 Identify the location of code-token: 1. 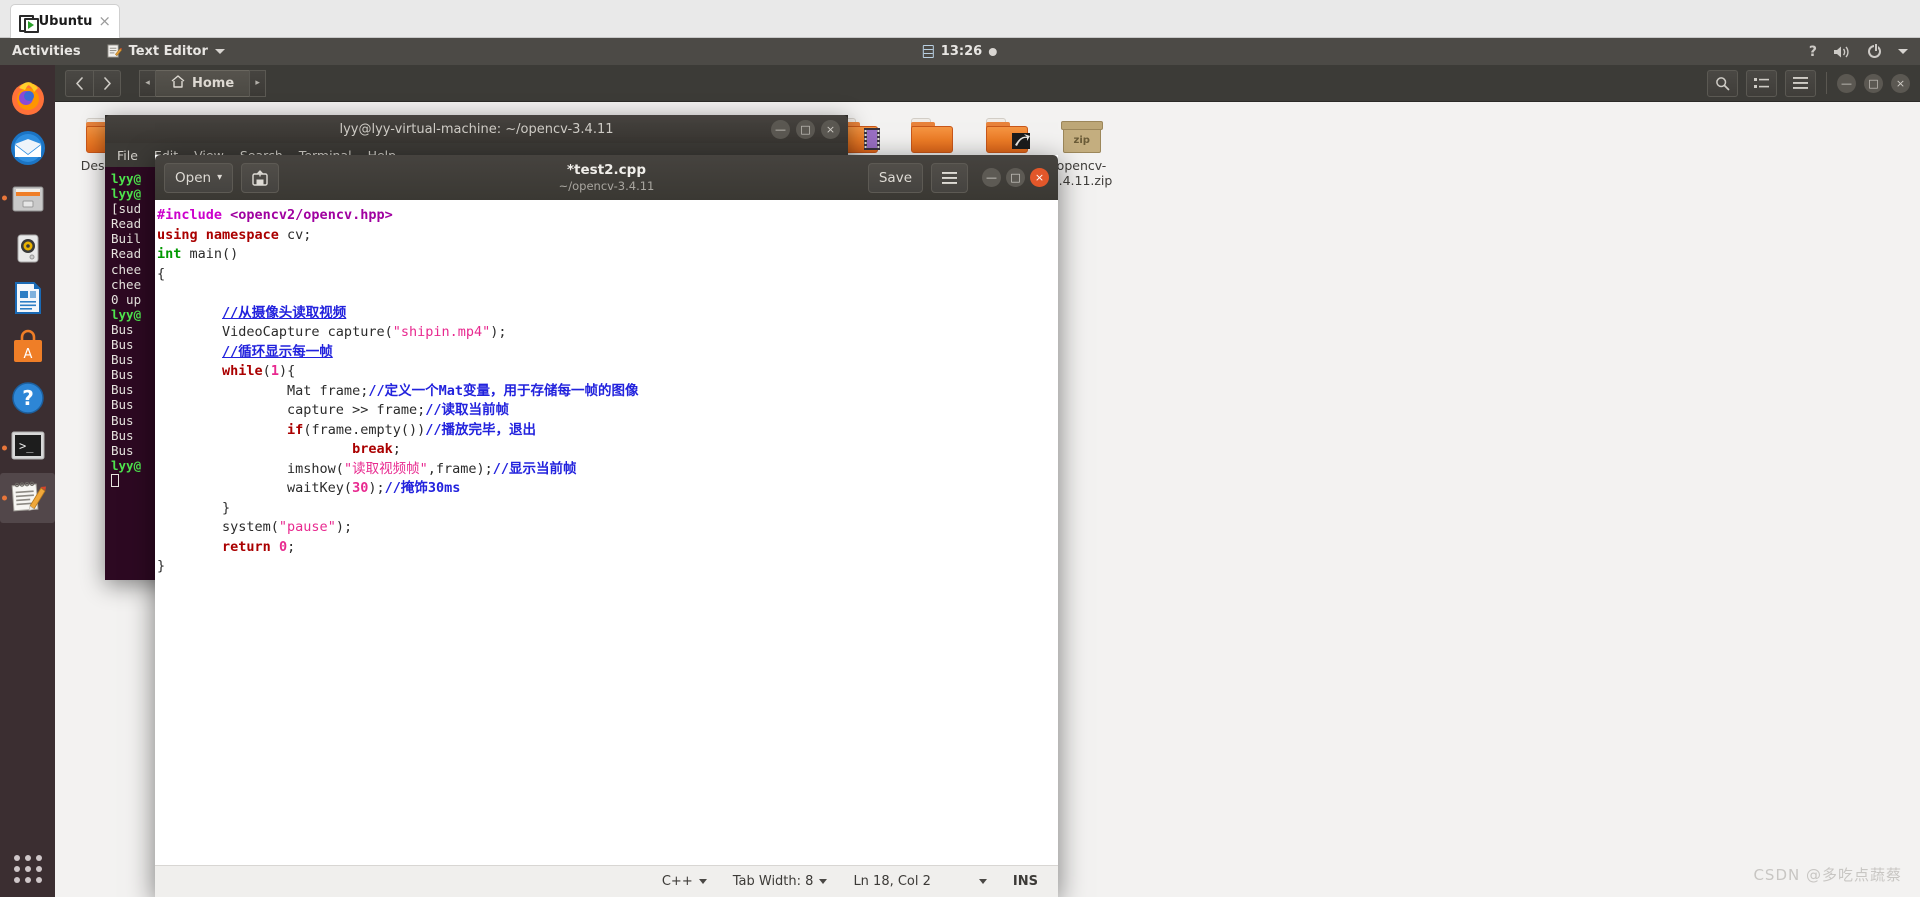
(274, 371).